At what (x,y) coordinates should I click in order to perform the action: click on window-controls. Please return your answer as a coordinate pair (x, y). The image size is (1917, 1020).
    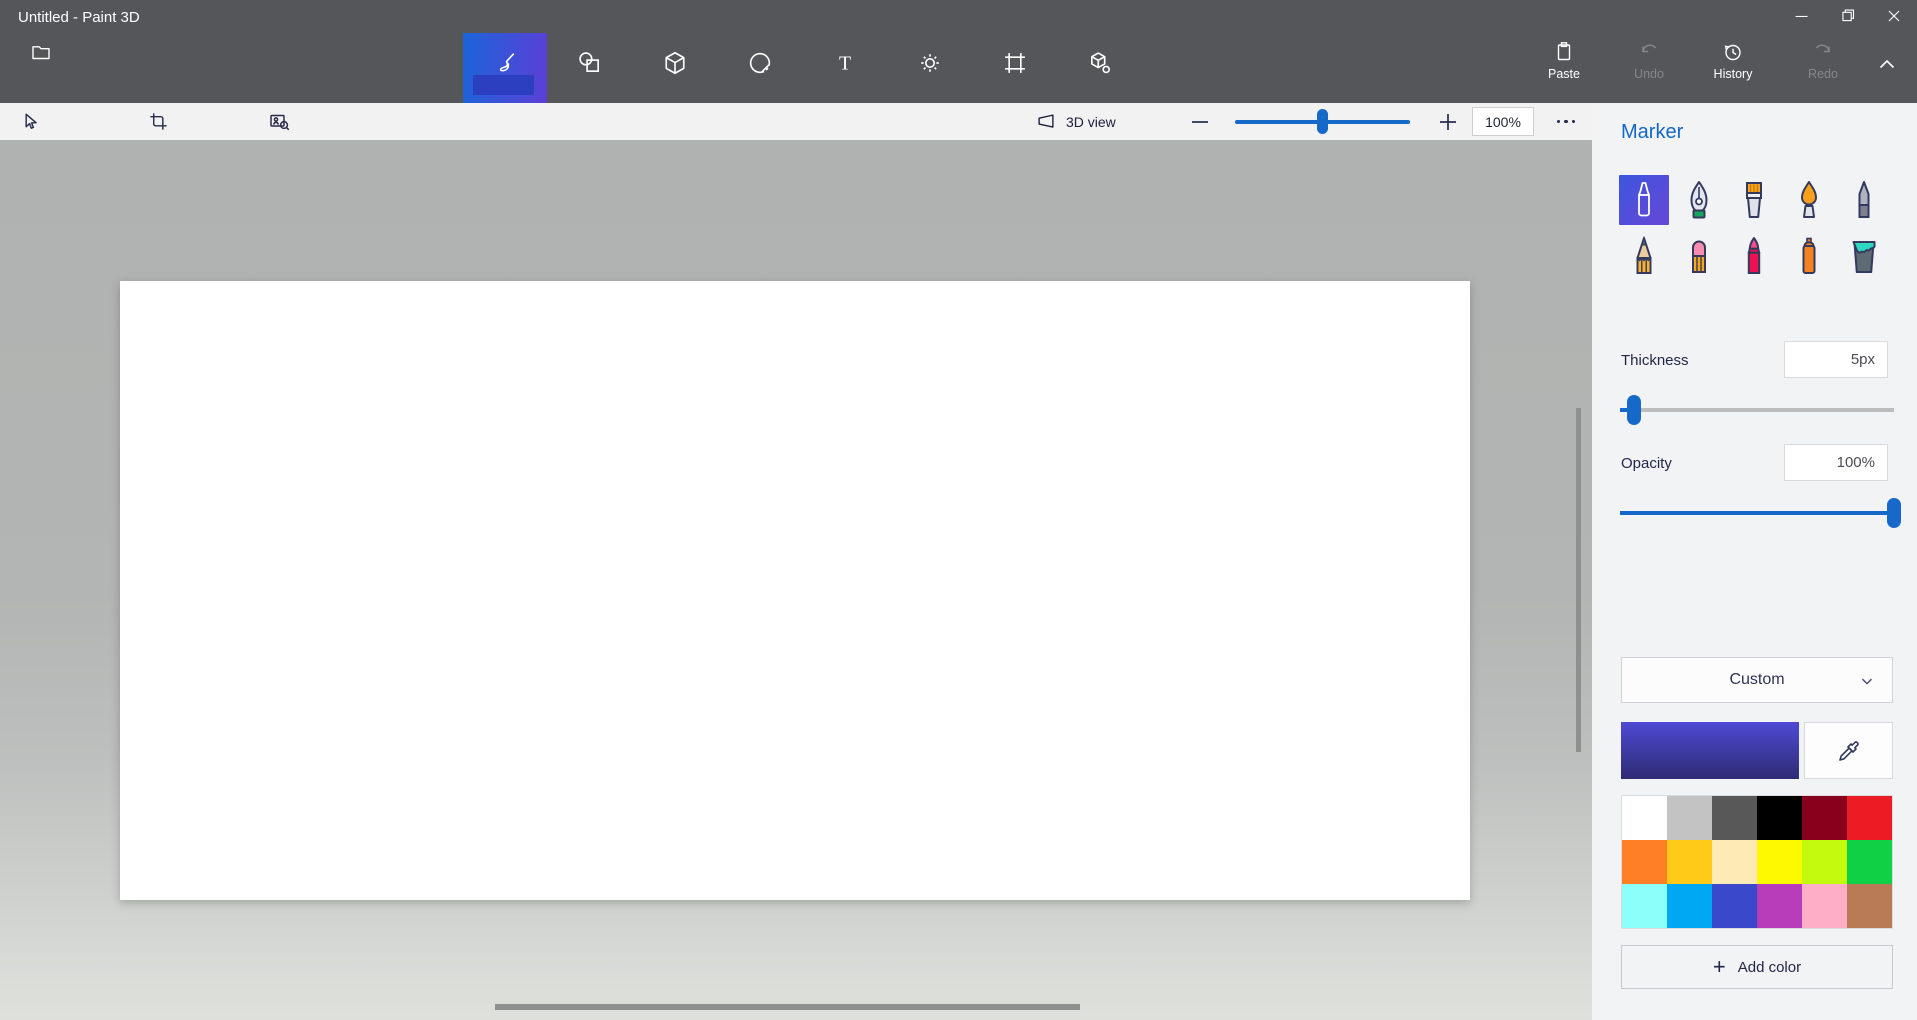
    Looking at the image, I should click on (1848, 16).